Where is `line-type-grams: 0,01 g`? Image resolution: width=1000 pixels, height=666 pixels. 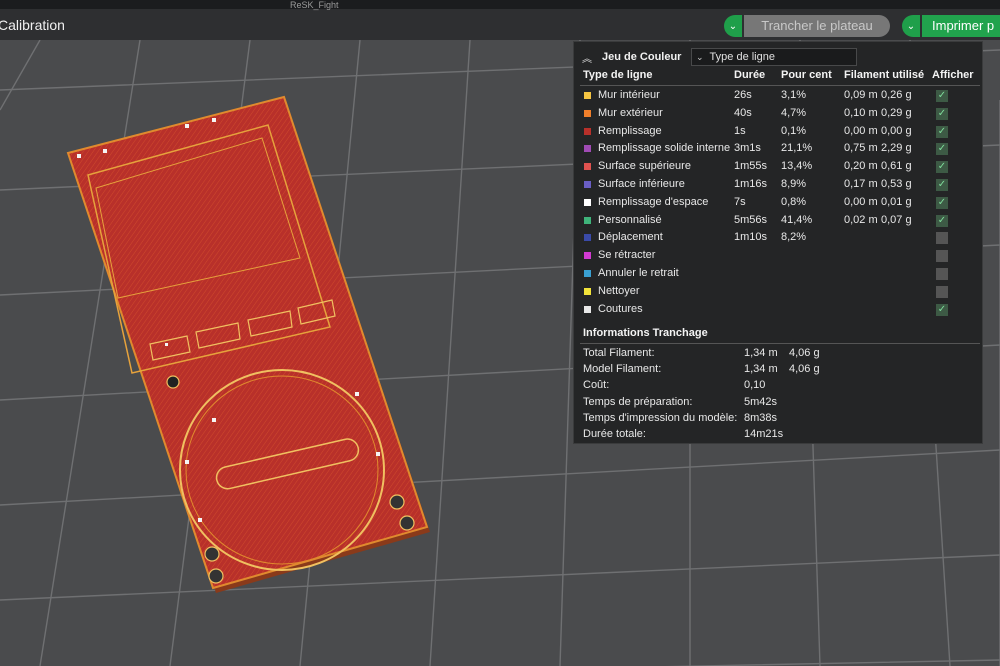
line-type-grams: 0,01 g is located at coordinates (896, 201).